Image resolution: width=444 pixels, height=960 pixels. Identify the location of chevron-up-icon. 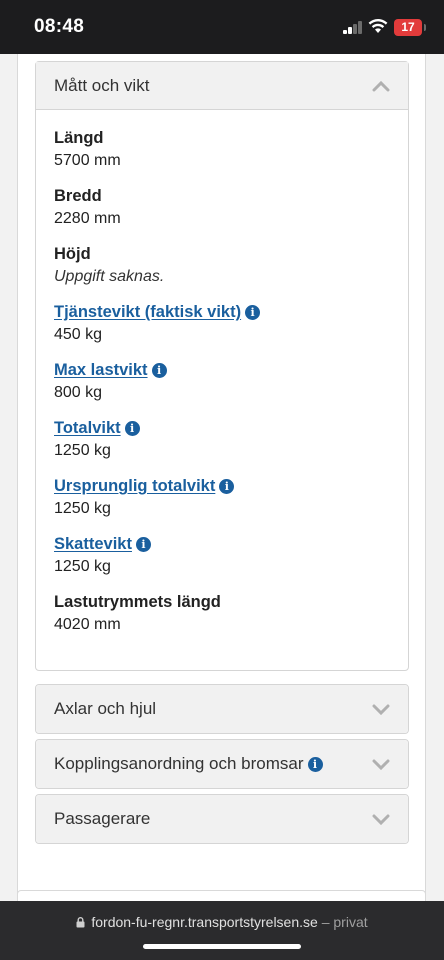
(381, 86).